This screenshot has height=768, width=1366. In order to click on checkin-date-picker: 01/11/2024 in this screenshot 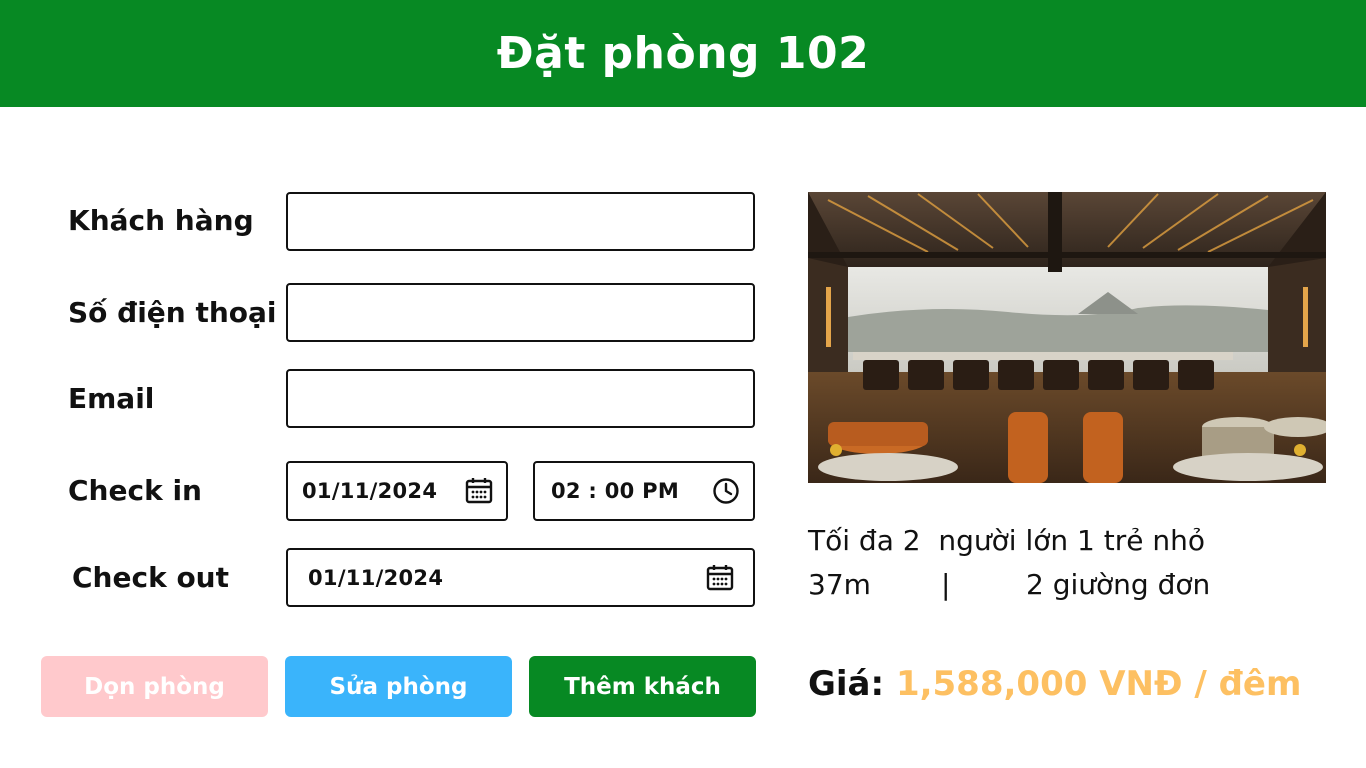, I will do `click(397, 491)`.